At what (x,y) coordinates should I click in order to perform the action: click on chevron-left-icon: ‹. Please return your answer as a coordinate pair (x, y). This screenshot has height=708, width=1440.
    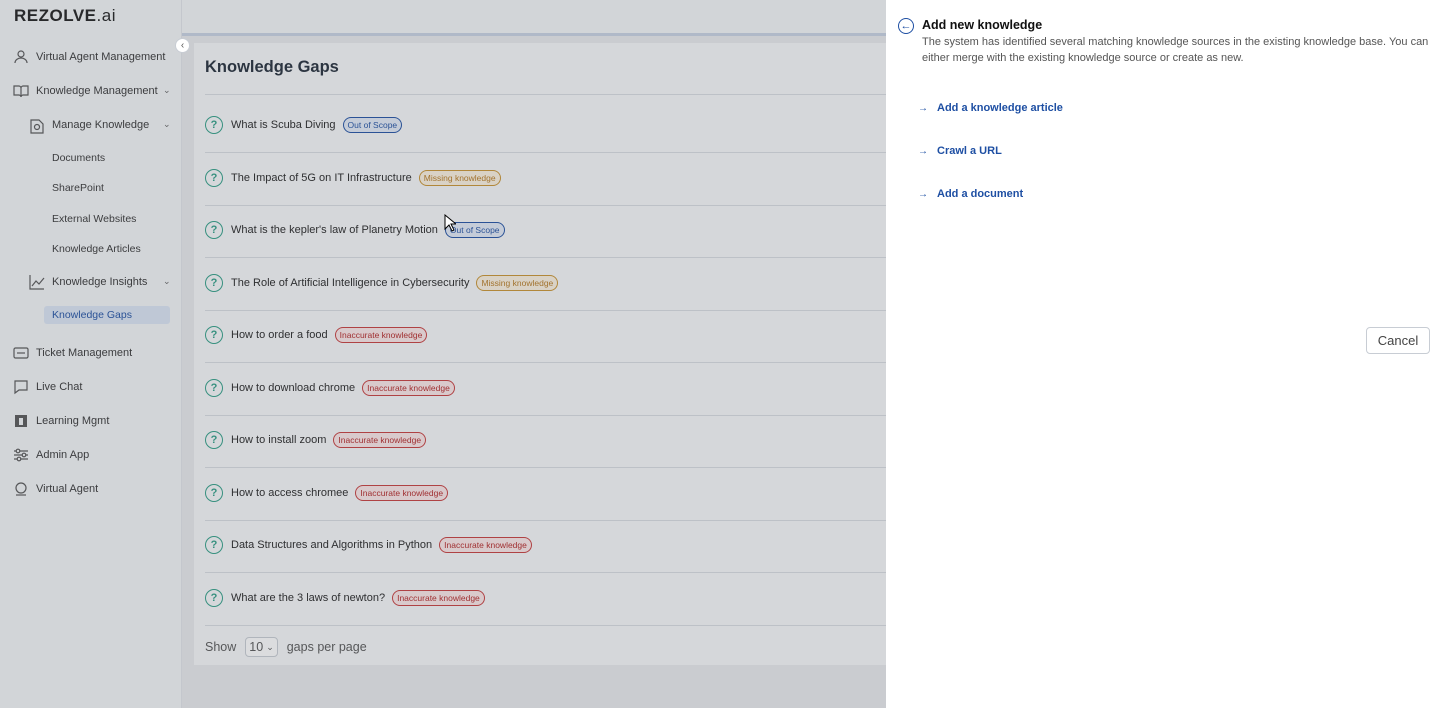
    Looking at the image, I should click on (182, 45).